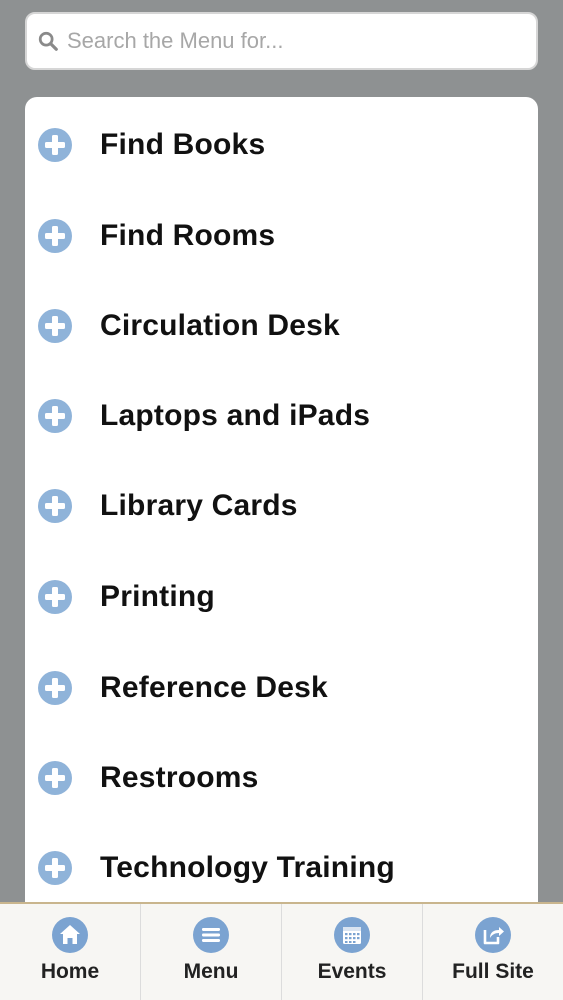  I want to click on tab-menu-label: Menu, so click(211, 971).